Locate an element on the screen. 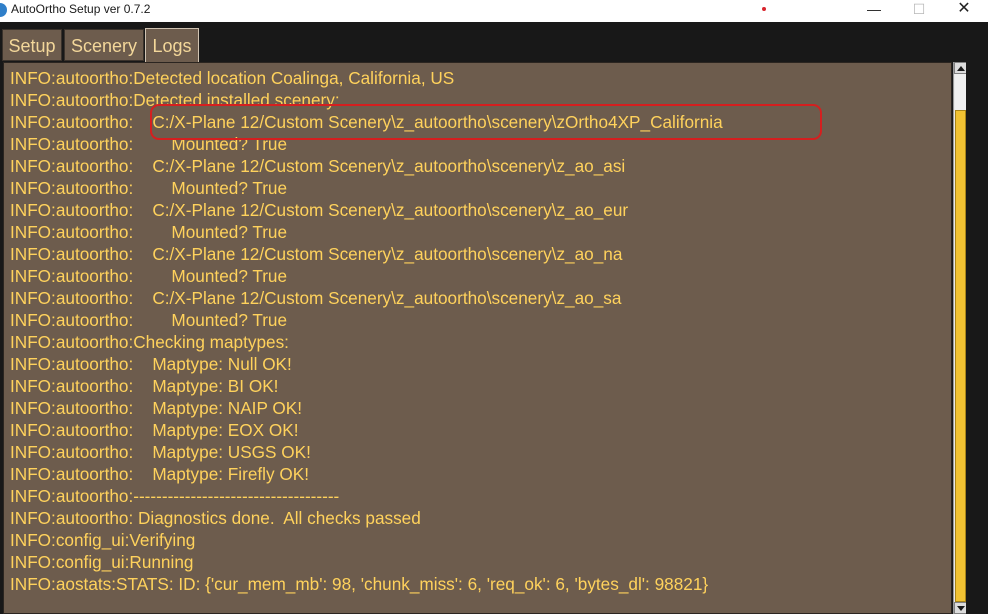  recording-indicator-icon is located at coordinates (764, 9).